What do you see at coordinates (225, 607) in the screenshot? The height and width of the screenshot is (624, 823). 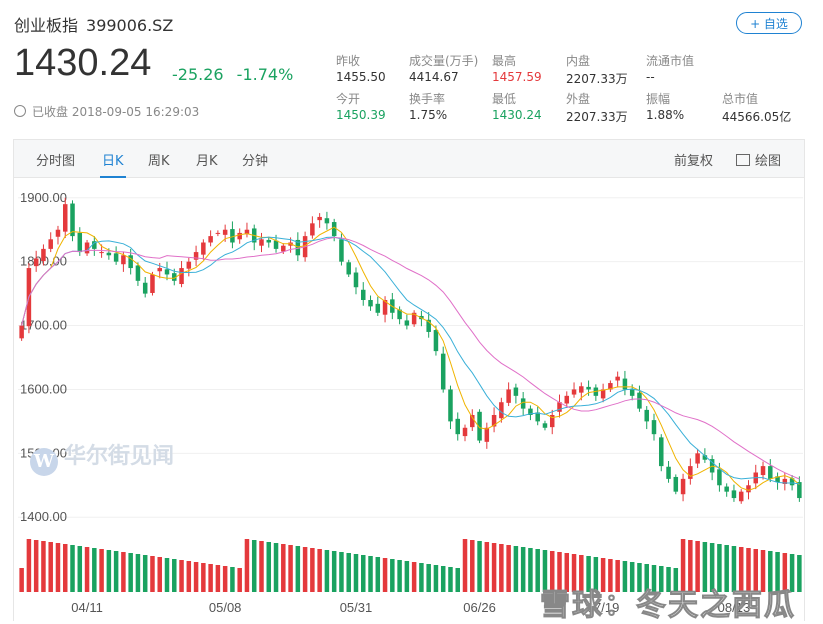 I see `x-tick-label: 05/08` at bounding box center [225, 607].